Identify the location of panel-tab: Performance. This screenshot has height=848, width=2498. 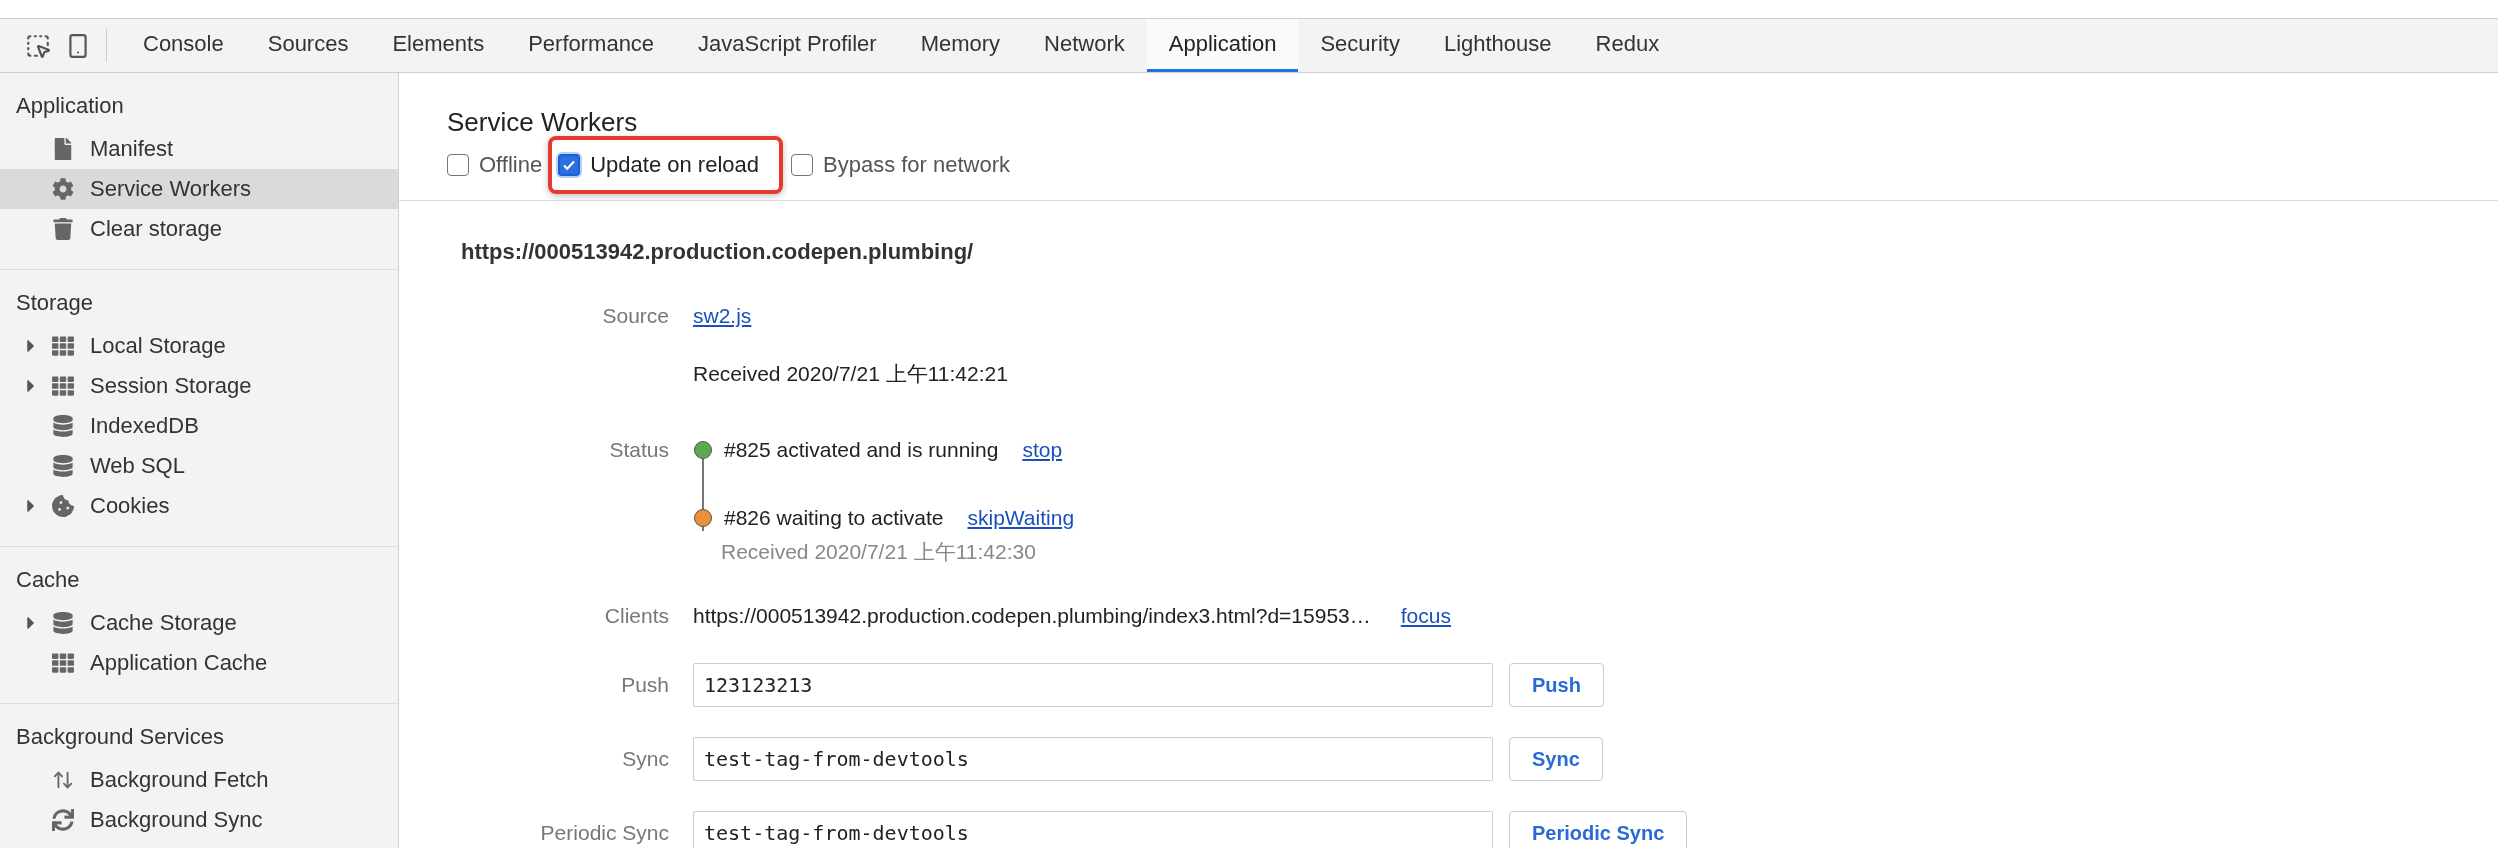
(591, 45).